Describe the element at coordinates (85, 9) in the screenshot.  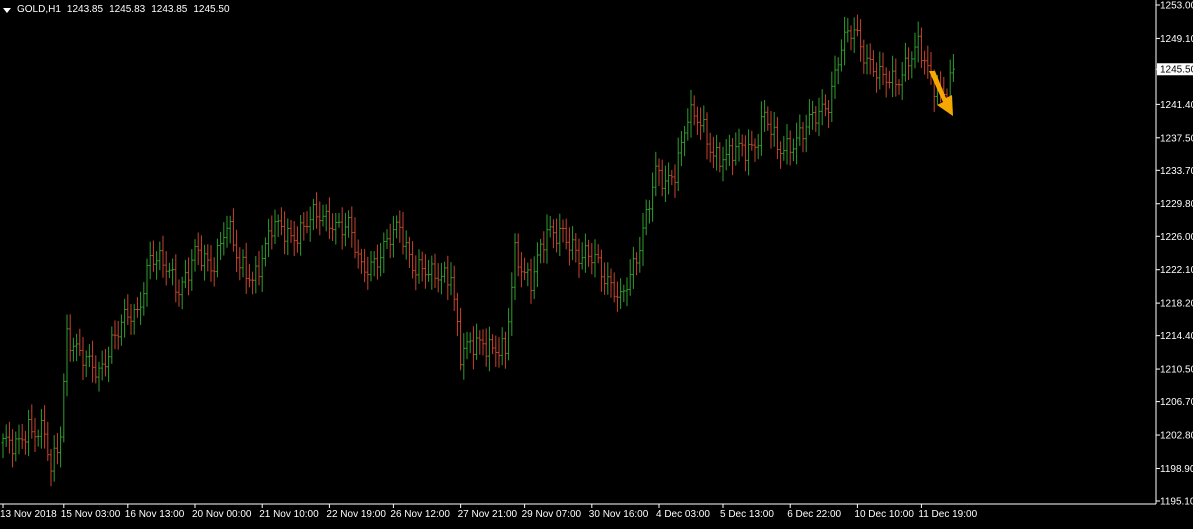
I see `open-value: 1243.85` at that location.